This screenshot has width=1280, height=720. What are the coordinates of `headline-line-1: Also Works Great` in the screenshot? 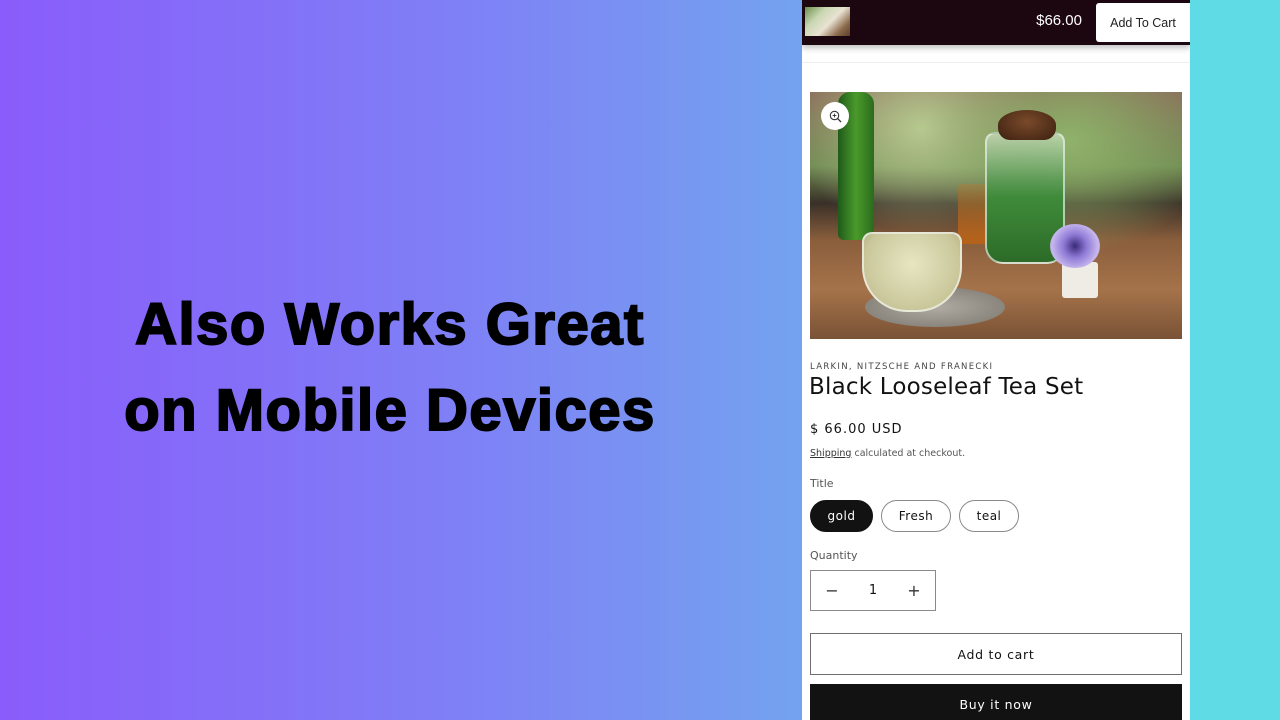 It's located at (389, 324).